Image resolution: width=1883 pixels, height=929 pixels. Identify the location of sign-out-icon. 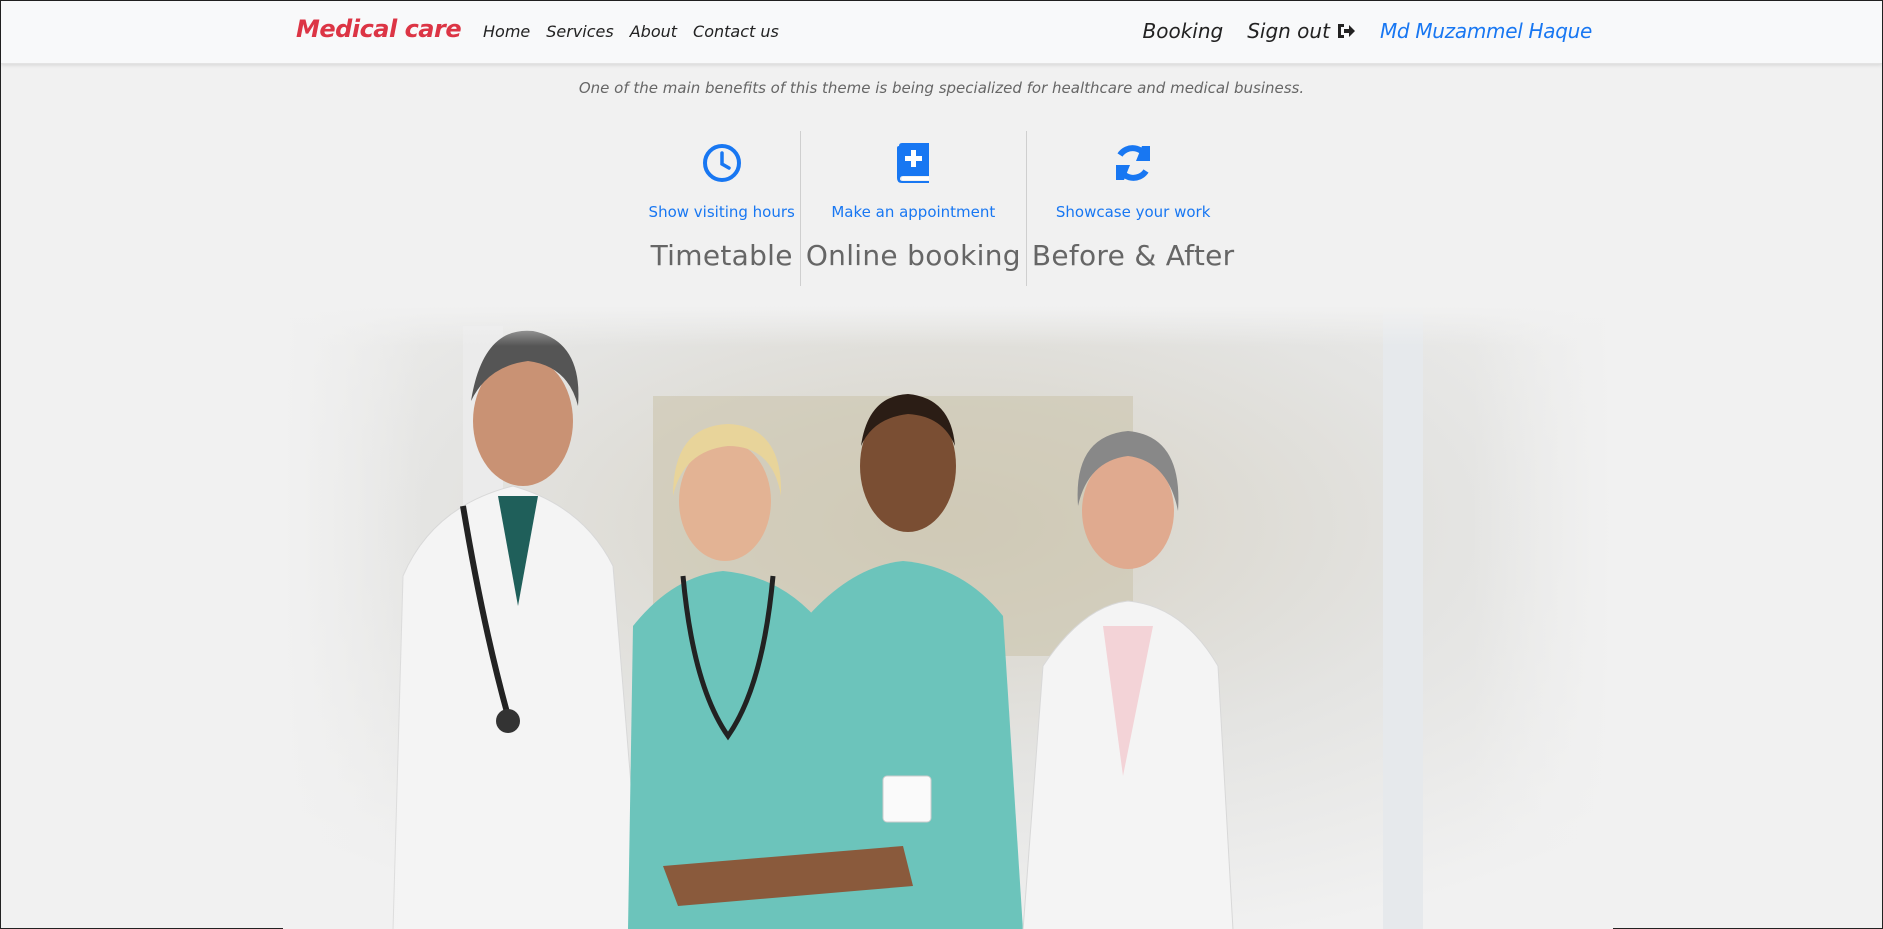
(1346, 31).